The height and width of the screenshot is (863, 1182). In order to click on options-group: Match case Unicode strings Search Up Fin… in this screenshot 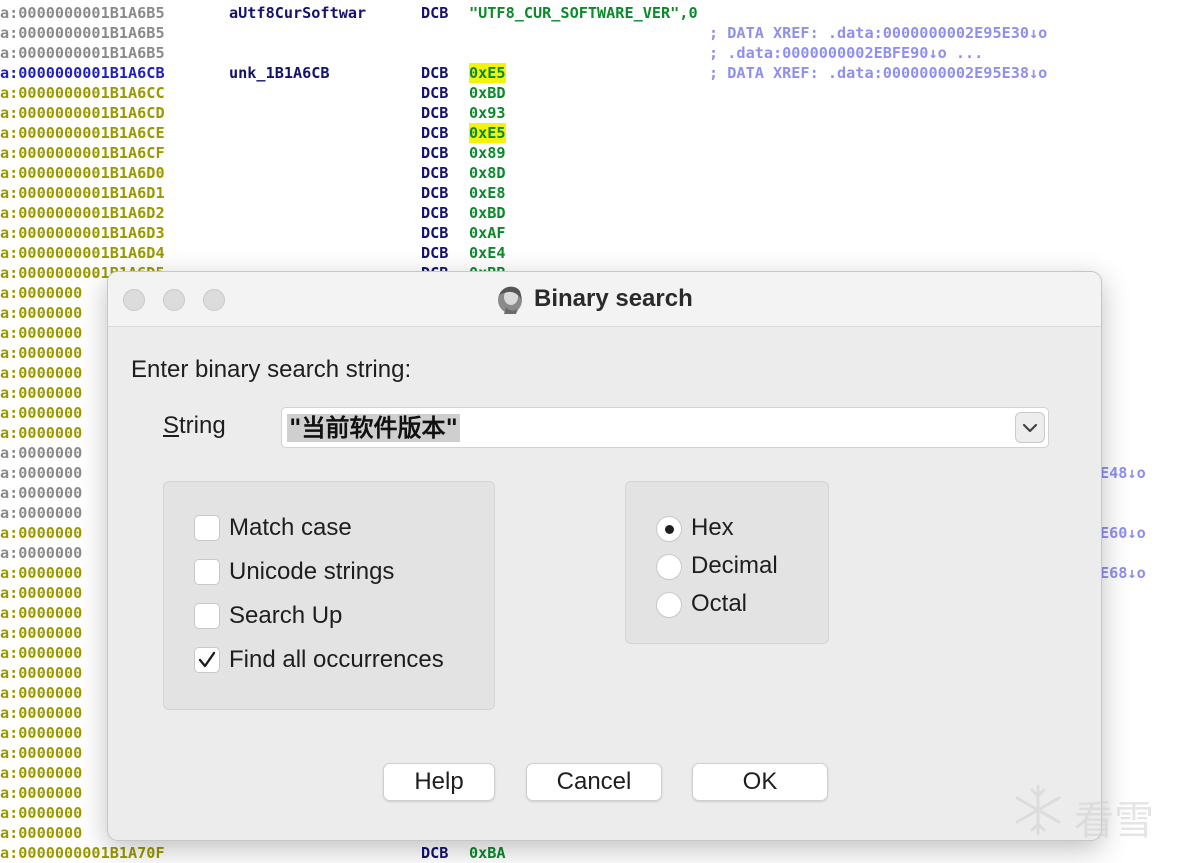, I will do `click(329, 595)`.